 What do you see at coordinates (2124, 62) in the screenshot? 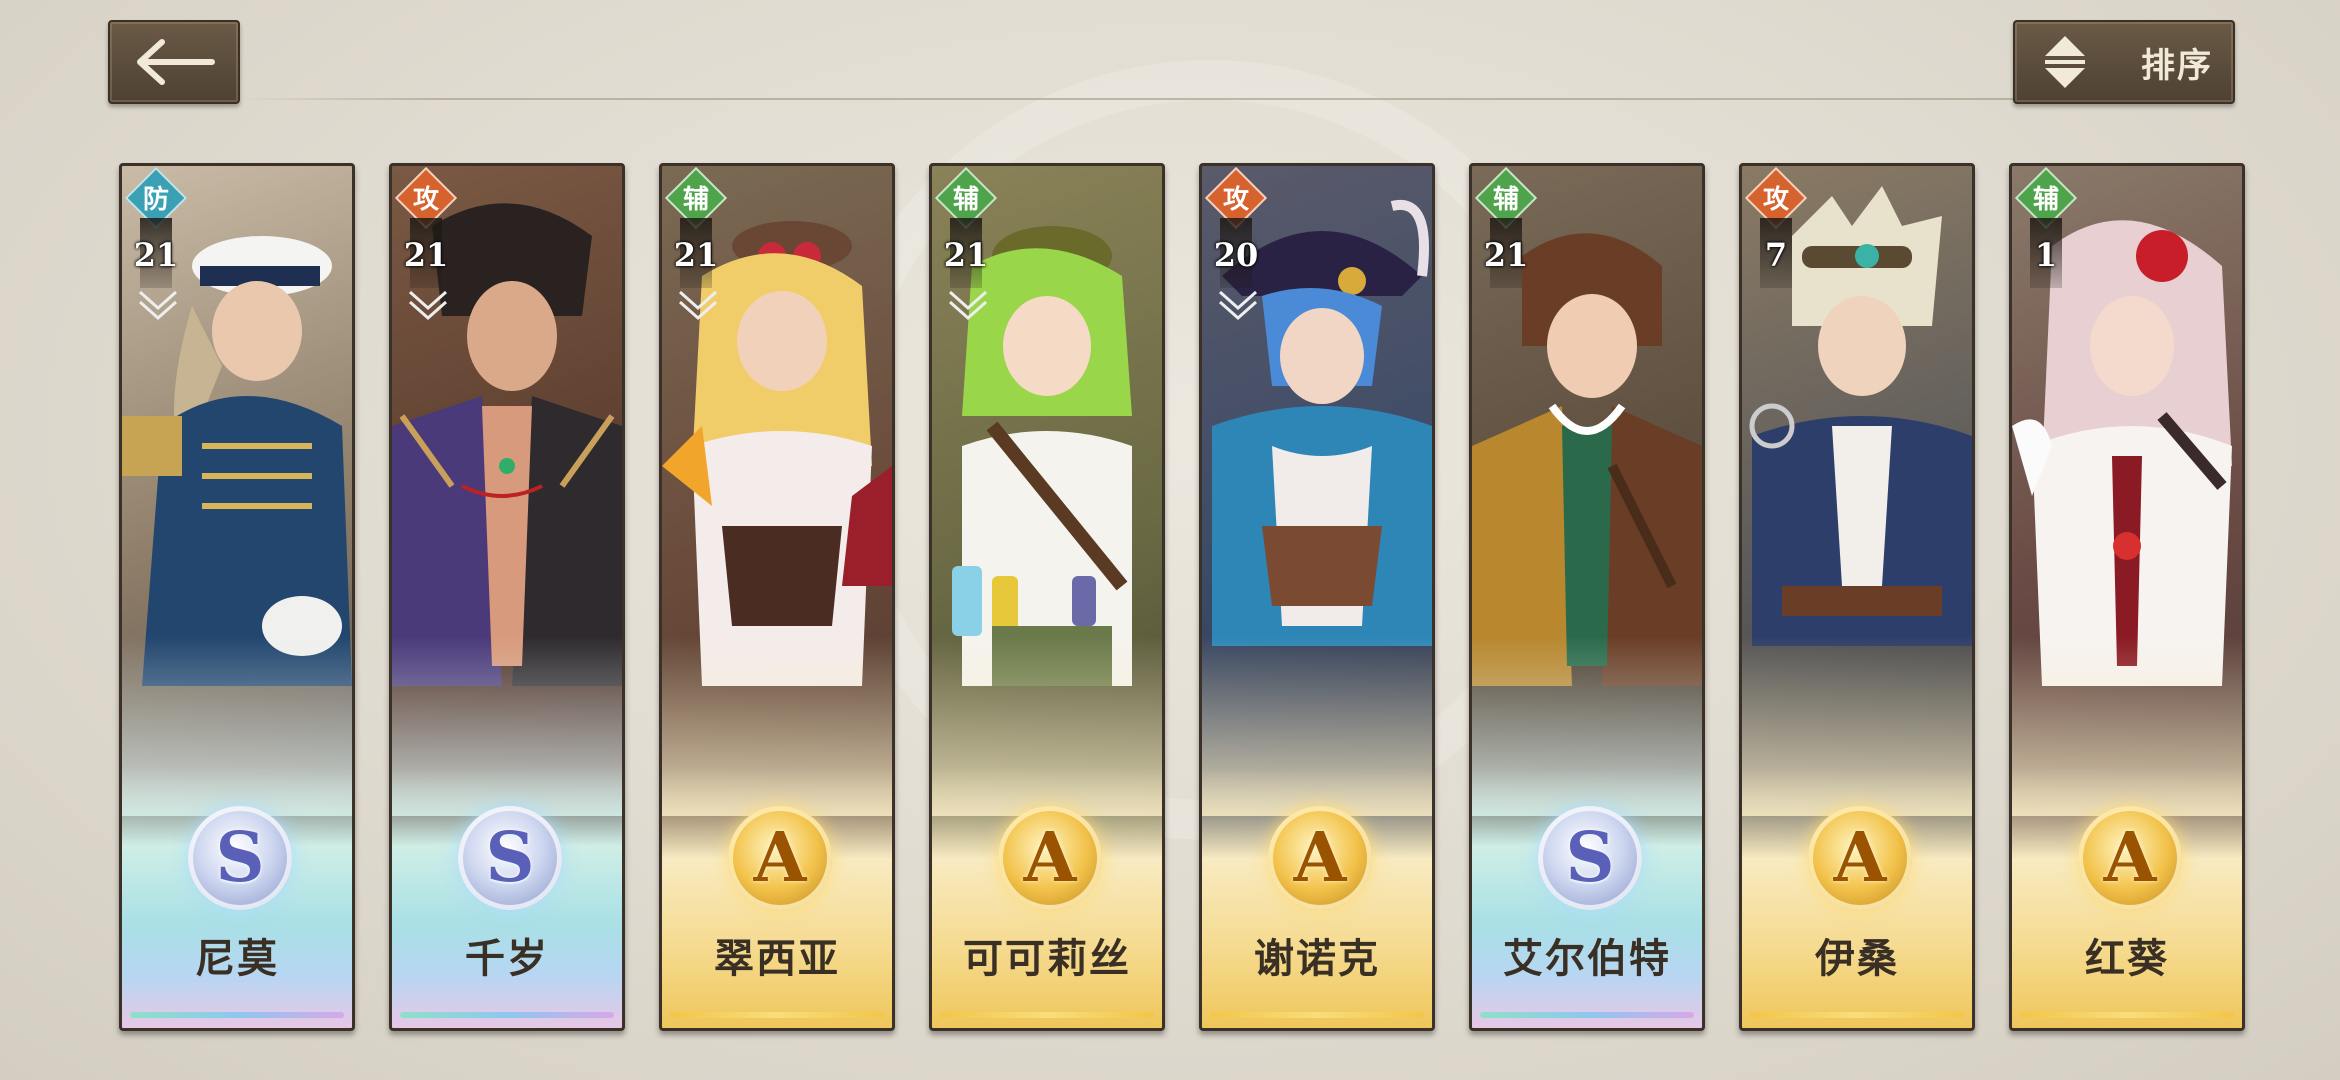
I see `sort-button: 排序` at bounding box center [2124, 62].